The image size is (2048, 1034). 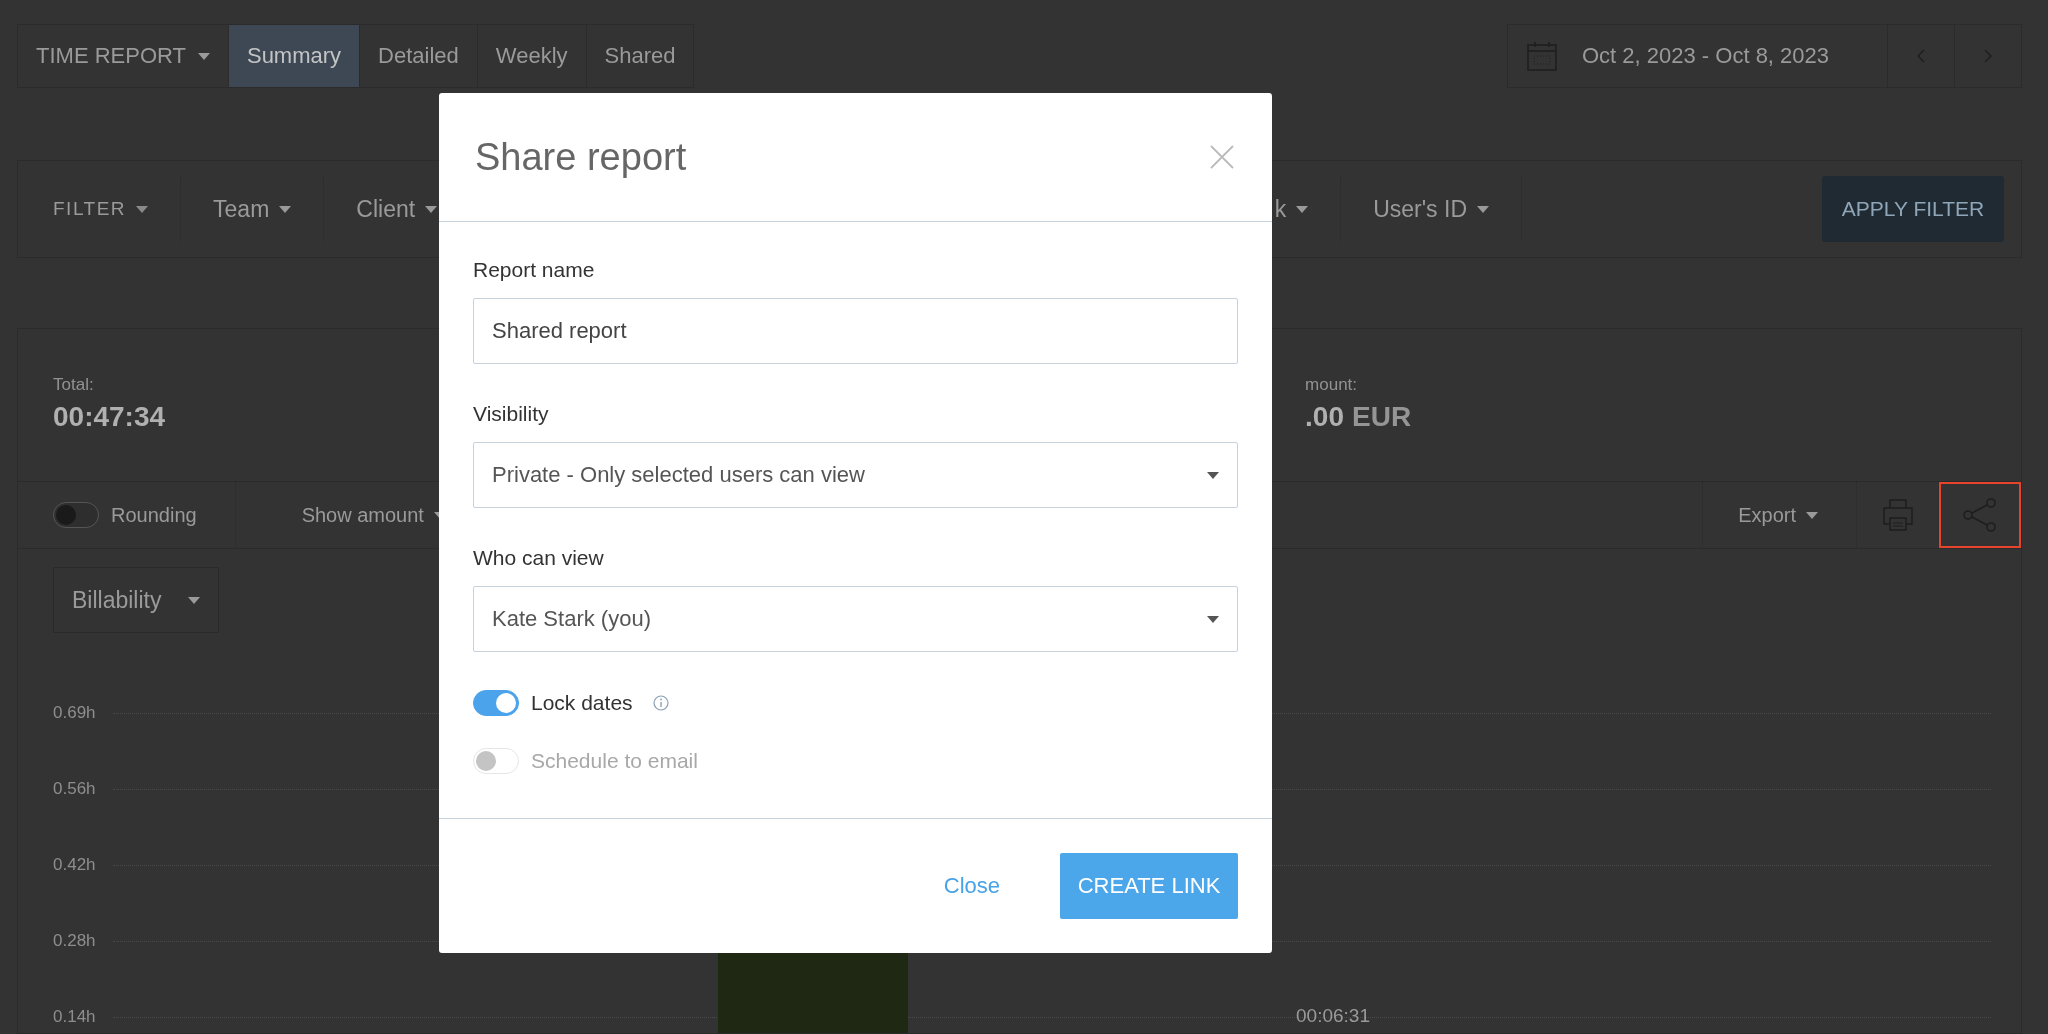 I want to click on close-icon, so click(x=1222, y=157).